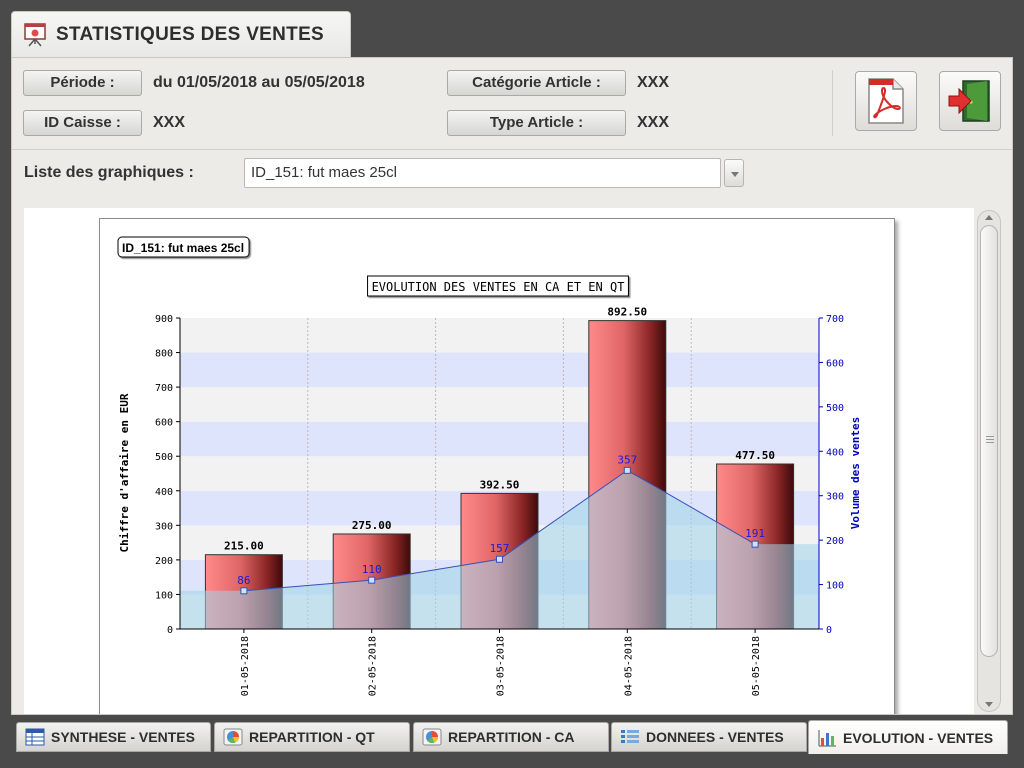 This screenshot has width=1024, height=768. Describe the element at coordinates (835, 363) in the screenshot. I see `y2-tick-label: 600` at that location.